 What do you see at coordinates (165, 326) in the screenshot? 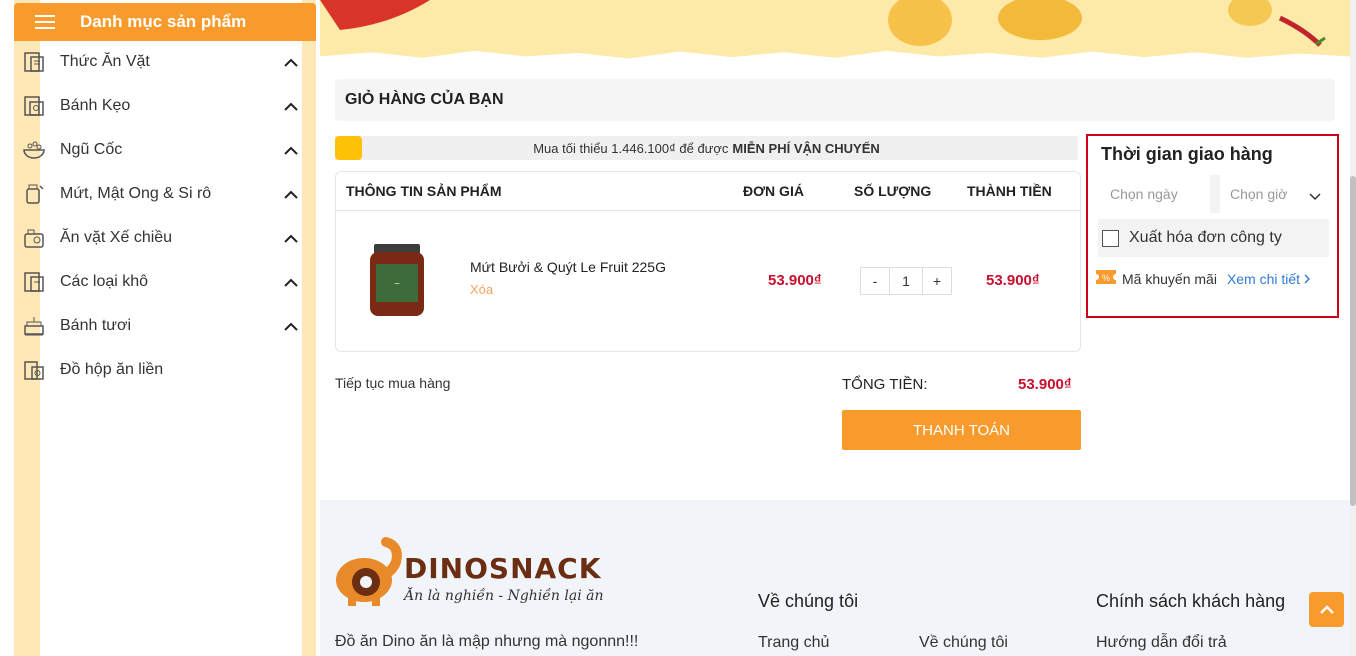
I see `sidebar-item-banh-tuoi: Bánh tươi` at bounding box center [165, 326].